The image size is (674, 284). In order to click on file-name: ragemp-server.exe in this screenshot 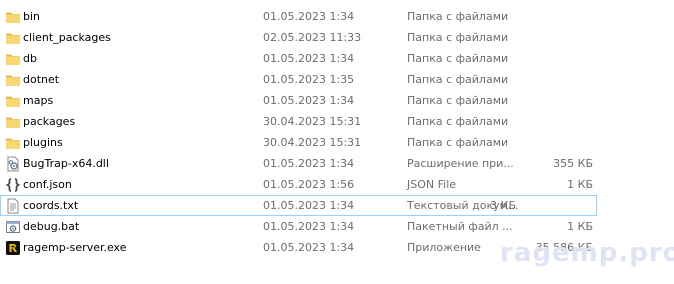, I will do `click(75, 247)`.